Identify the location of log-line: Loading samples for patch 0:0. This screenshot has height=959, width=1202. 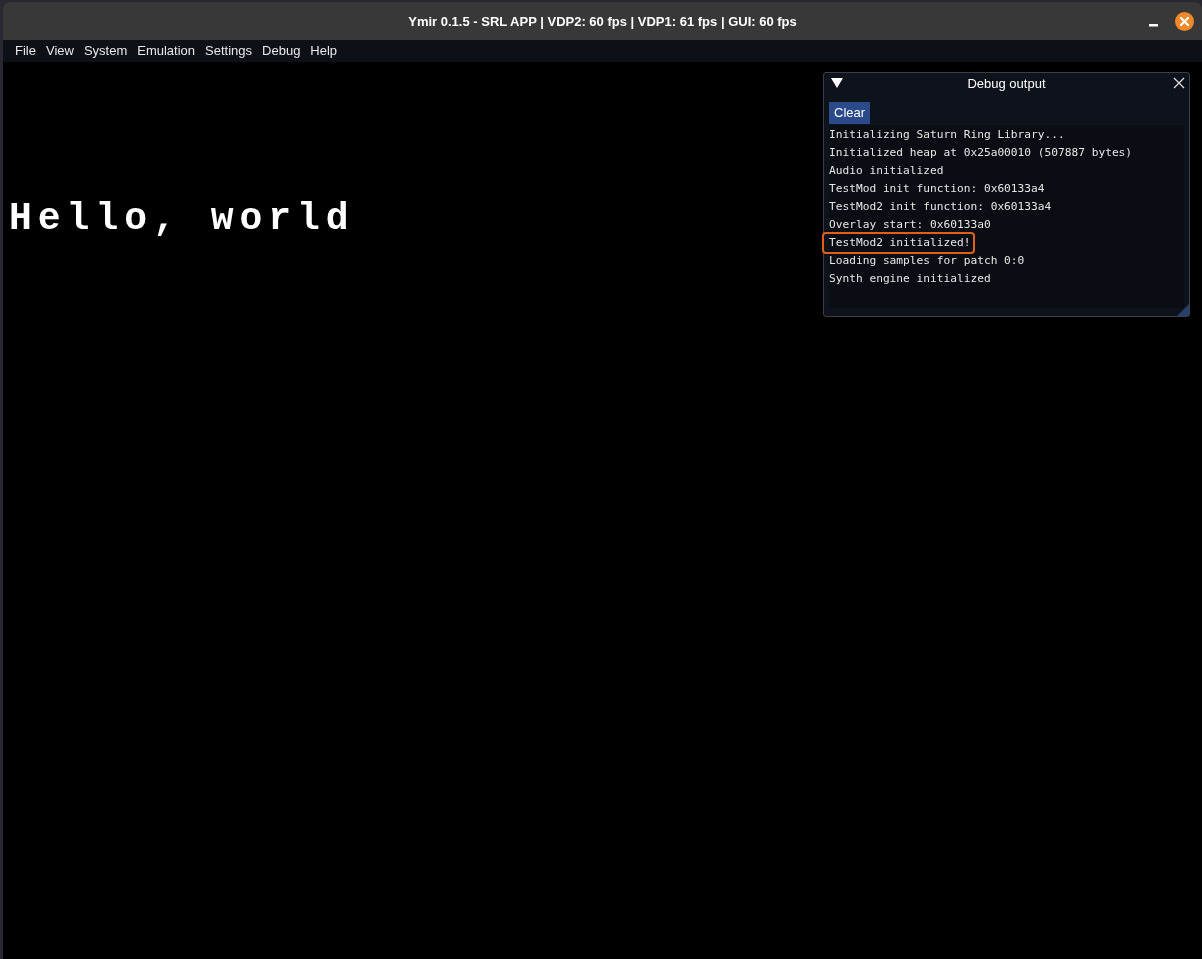
(927, 260).